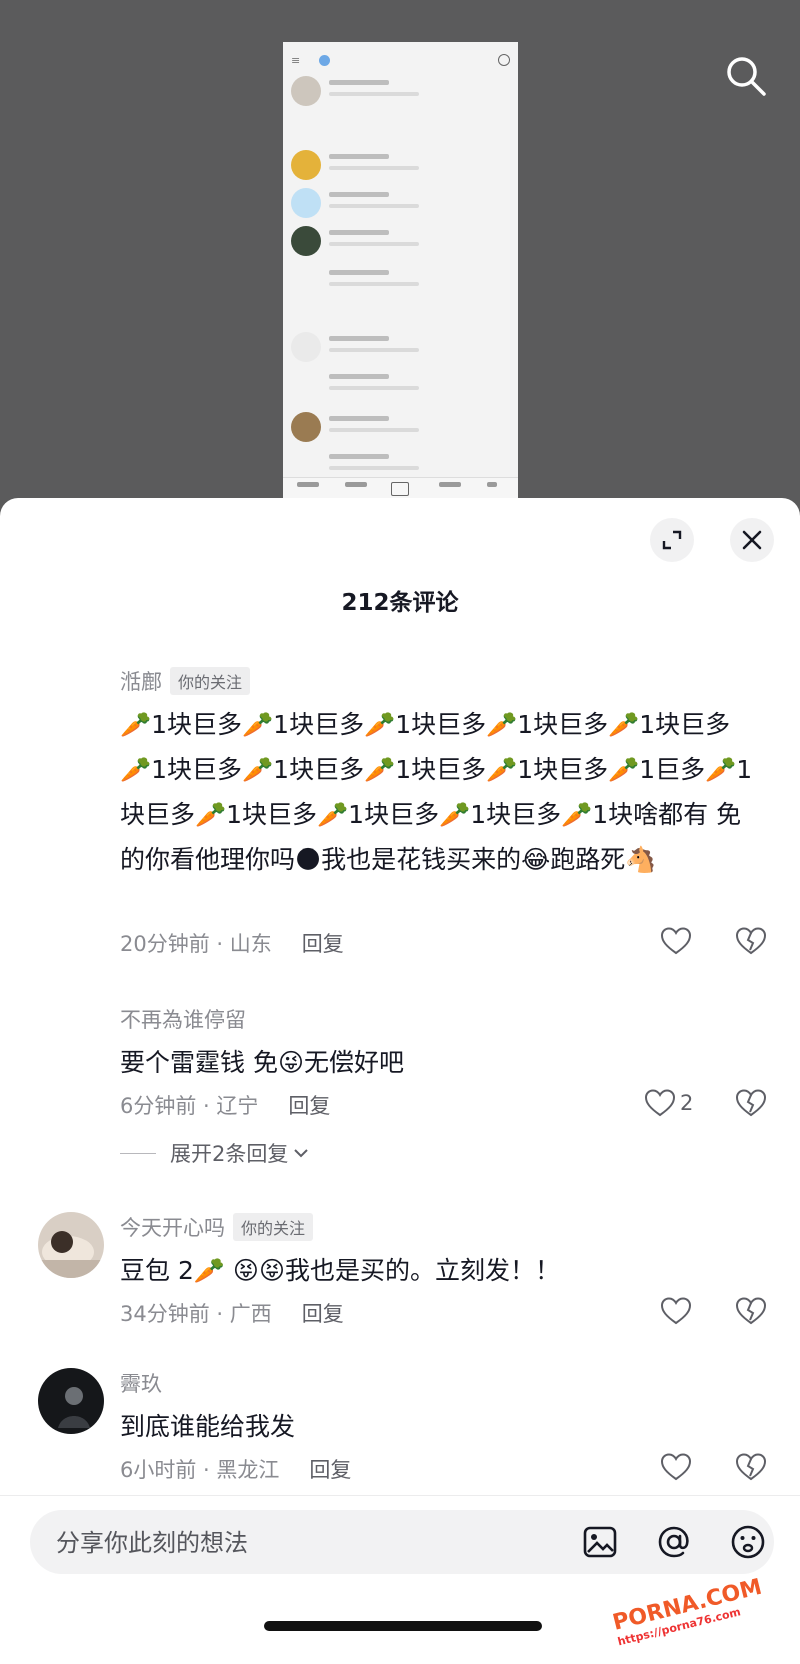  I want to click on expand-icon, so click(672, 540).